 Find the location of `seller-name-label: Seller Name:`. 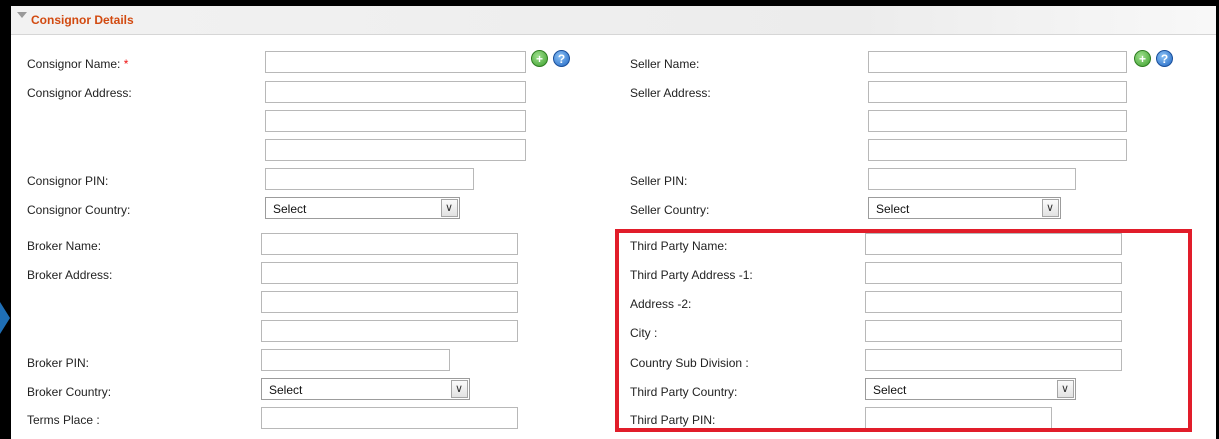

seller-name-label: Seller Name: is located at coordinates (665, 64).